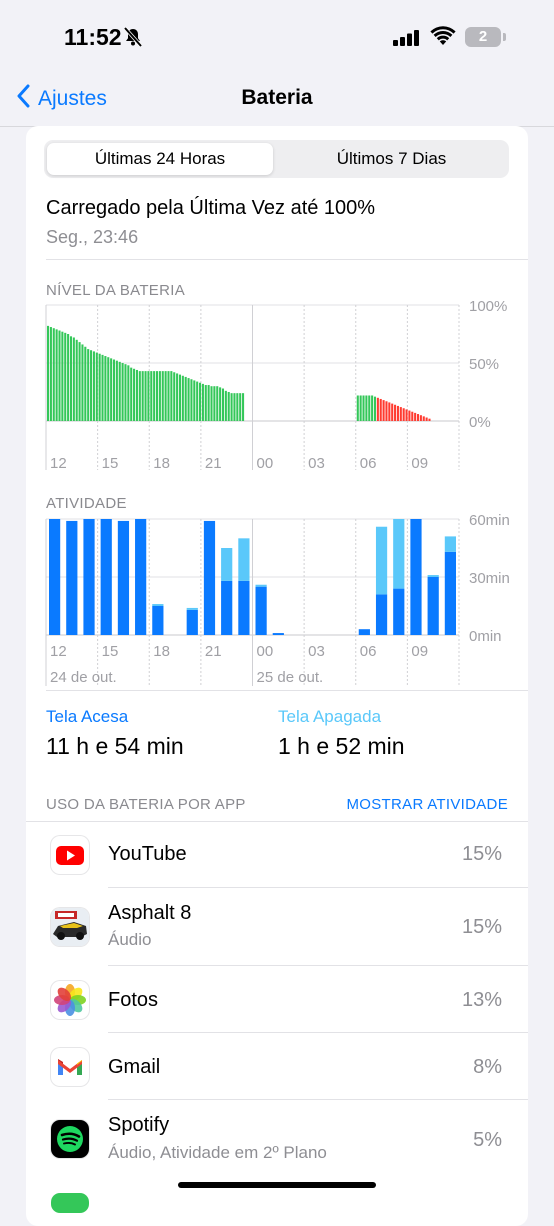 Image resolution: width=554 pixels, height=1226 pixels. Describe the element at coordinates (277, 927) in the screenshot. I see `app-row-asphalt-8: Asphalt 8 Áudio 15%` at that location.